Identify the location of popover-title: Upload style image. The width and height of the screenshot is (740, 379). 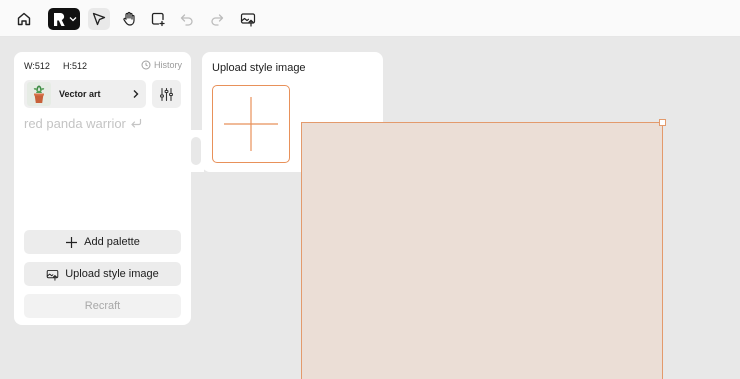
(259, 68).